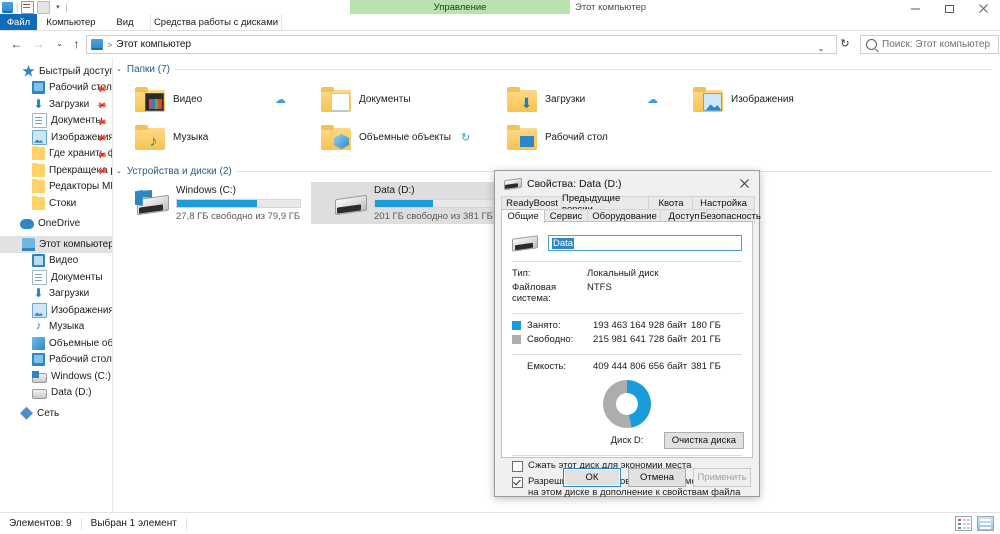 The height and width of the screenshot is (534, 1000). What do you see at coordinates (723, 203) in the screenshot?
I see `tab-customize: Настройка` at bounding box center [723, 203].